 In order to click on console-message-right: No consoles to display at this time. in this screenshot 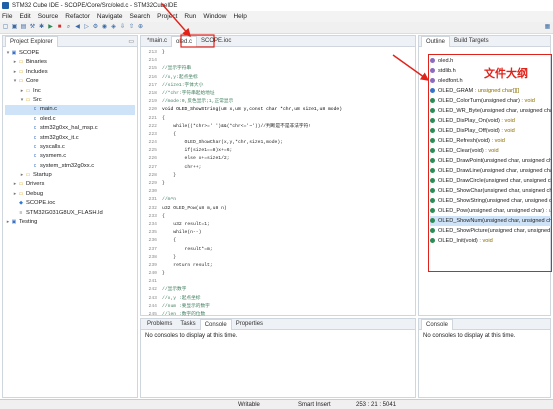, I will do `click(469, 336)`.